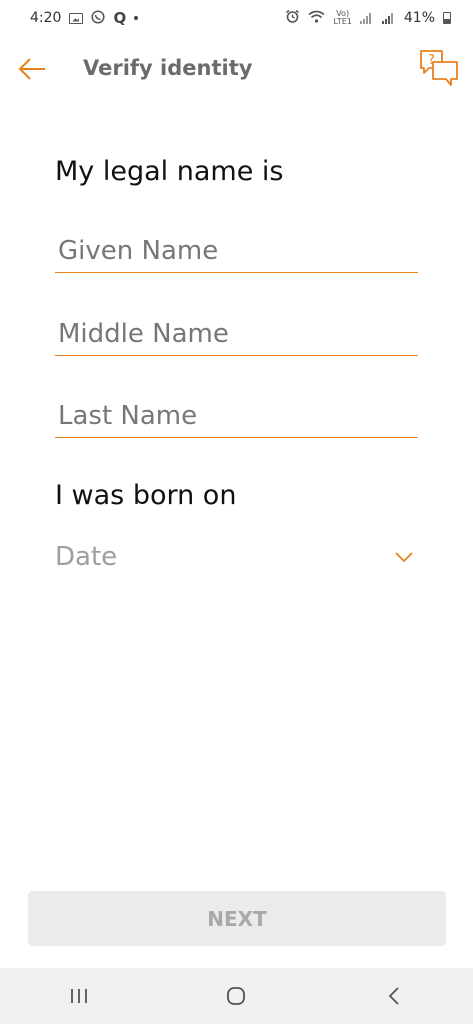 Image resolution: width=473 pixels, height=1024 pixels. I want to click on given-name-field, so click(236, 251).